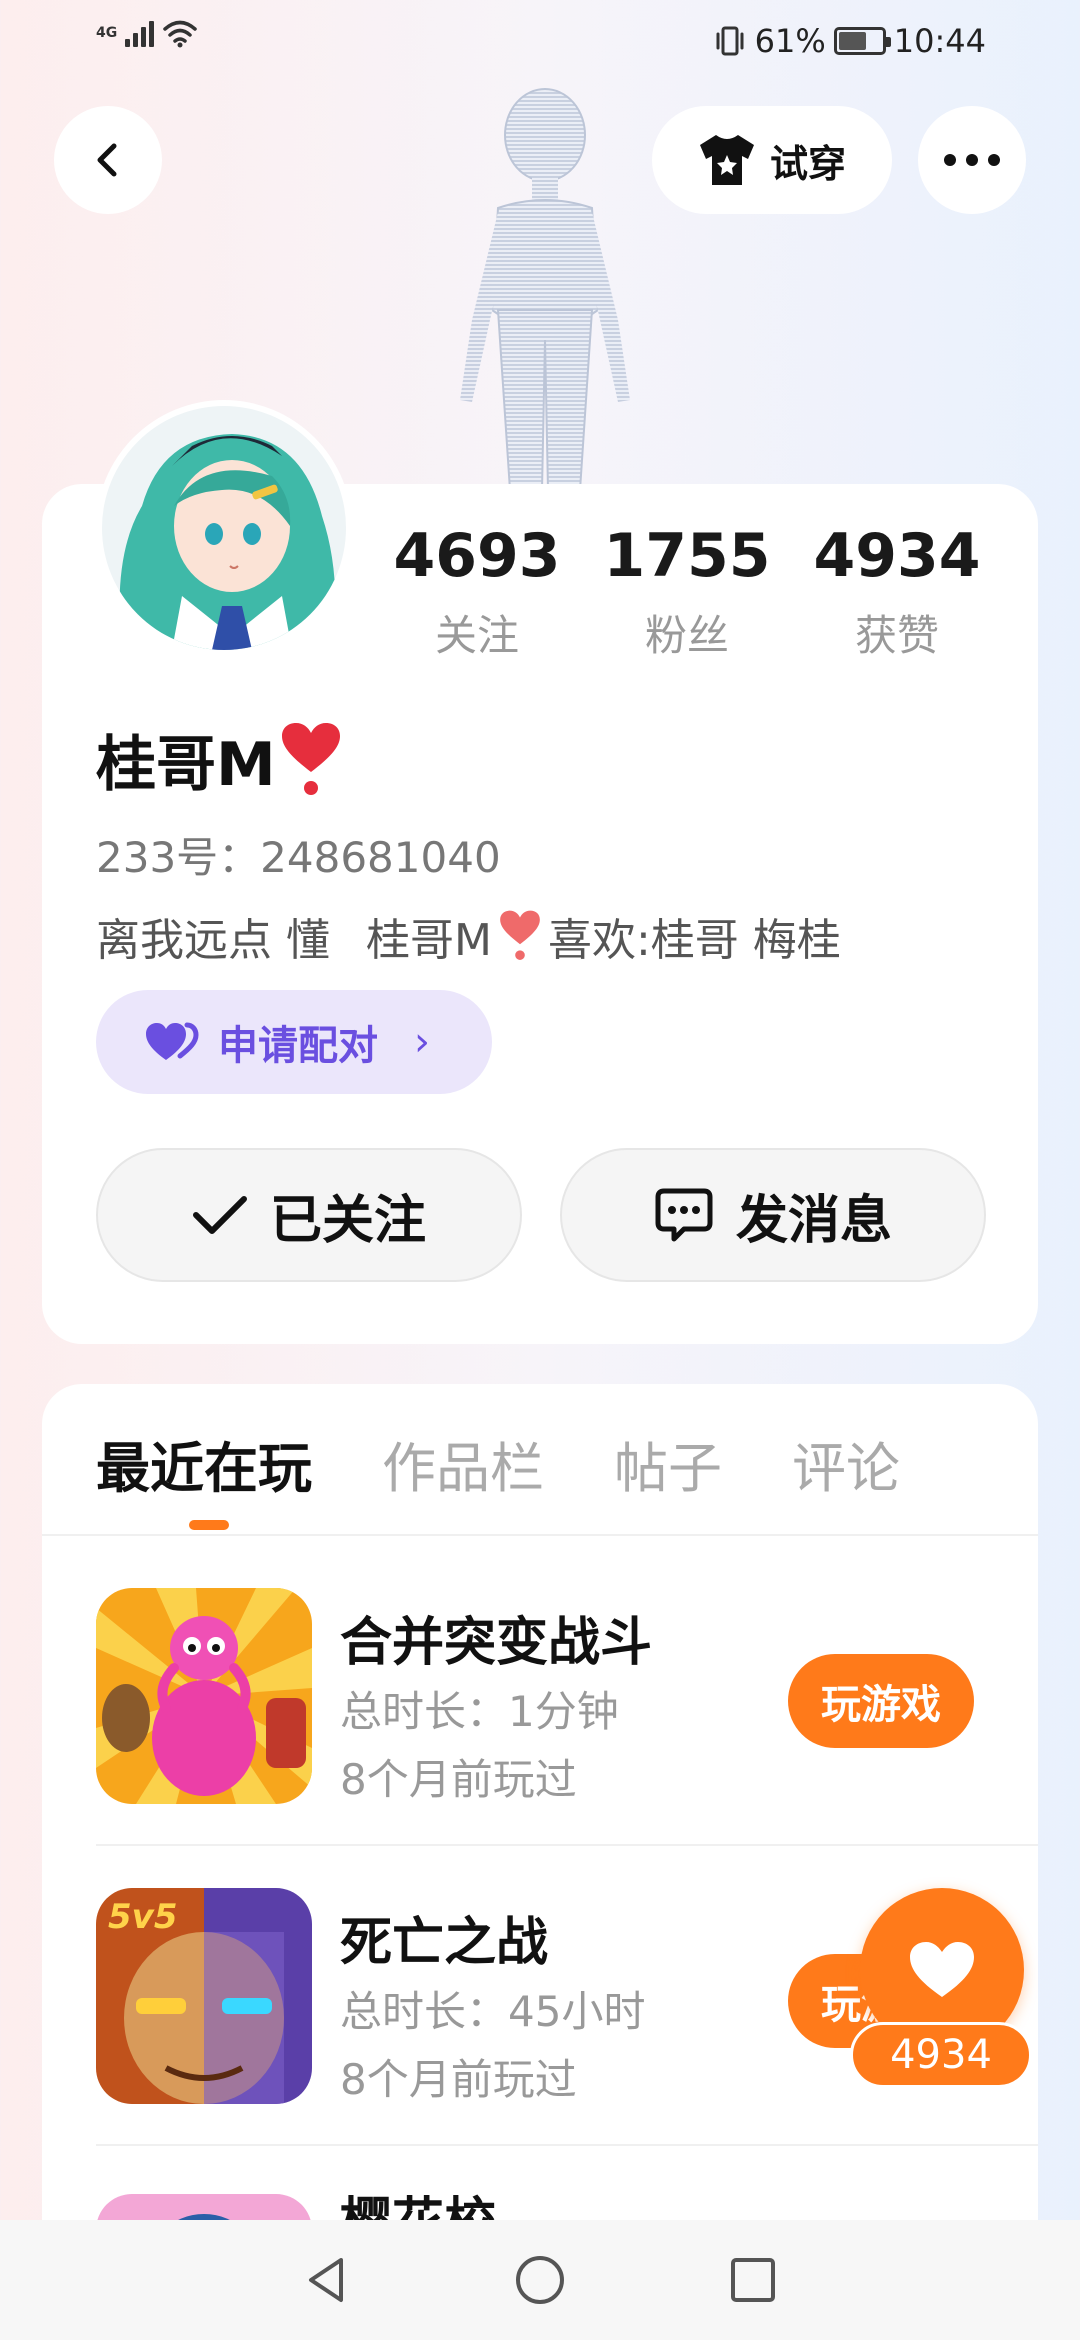  I want to click on battery-icon, so click(862, 41).